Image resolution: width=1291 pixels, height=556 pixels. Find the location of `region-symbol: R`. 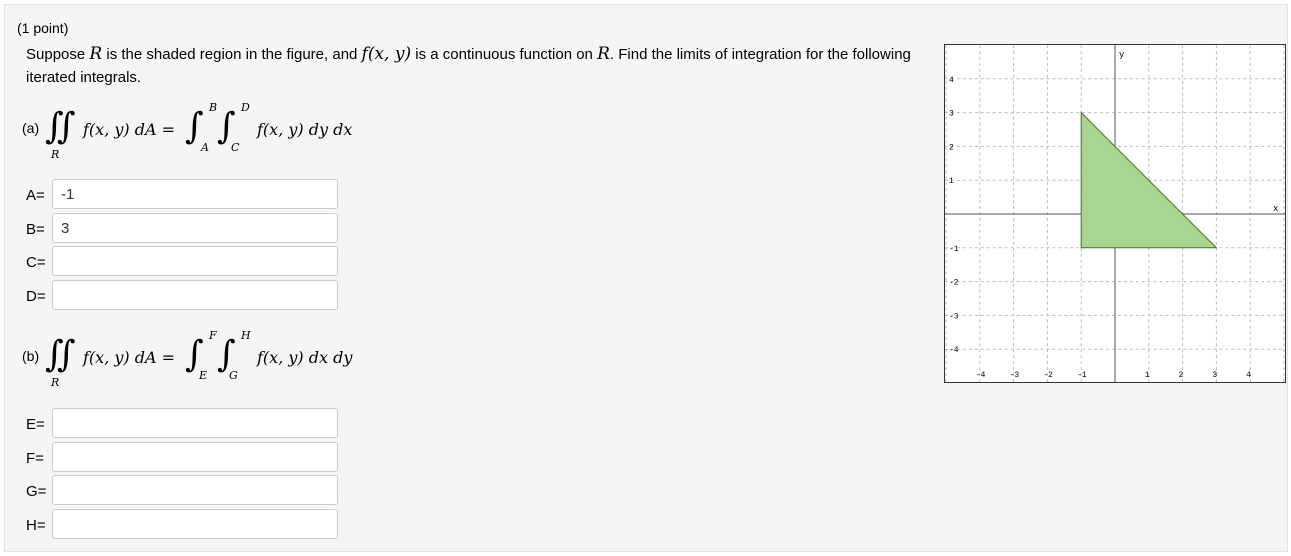

region-symbol: R is located at coordinates (96, 54).